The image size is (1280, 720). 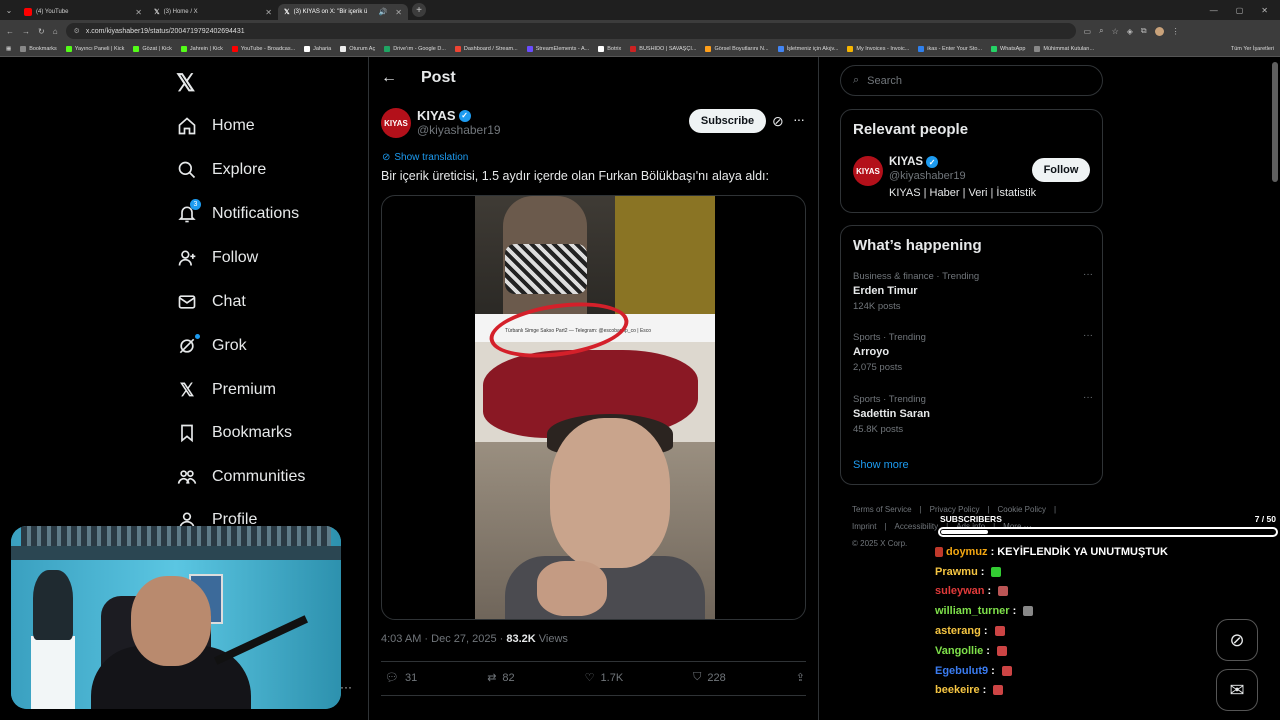 What do you see at coordinates (152, 49) in the screenshot?
I see `bookmark-item: Gözat | Kick` at bounding box center [152, 49].